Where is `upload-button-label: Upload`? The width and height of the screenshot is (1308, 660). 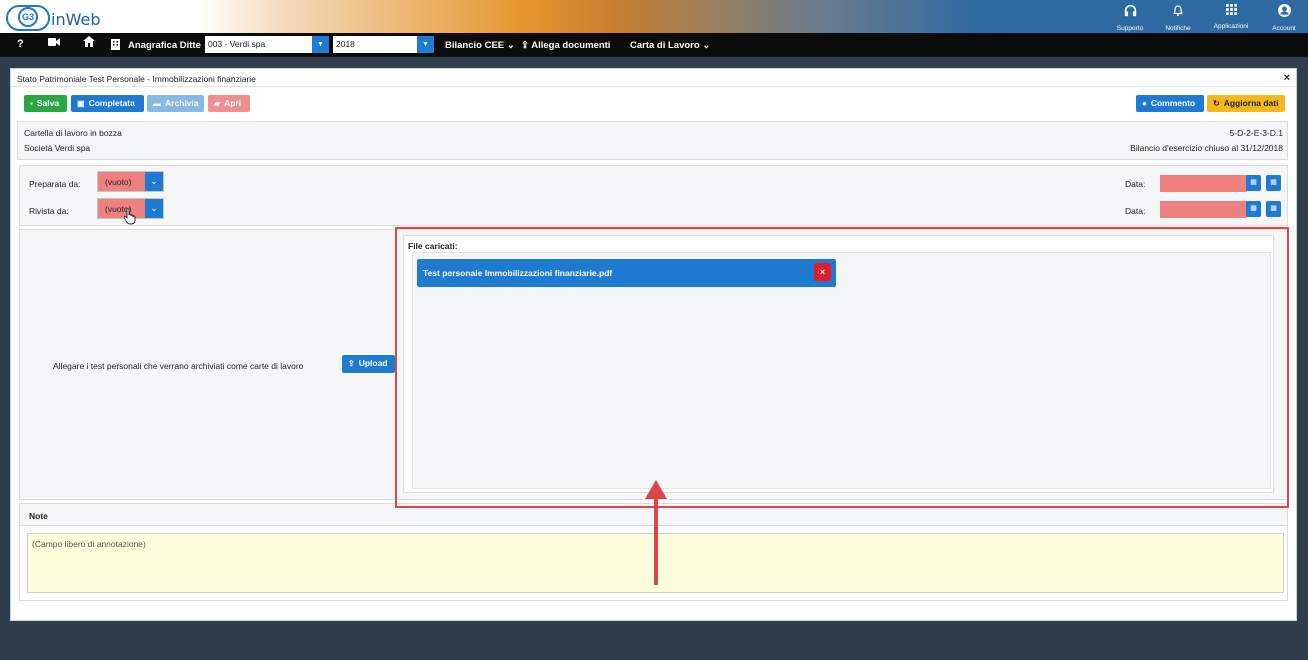
upload-button-label: Upload is located at coordinates (373, 363).